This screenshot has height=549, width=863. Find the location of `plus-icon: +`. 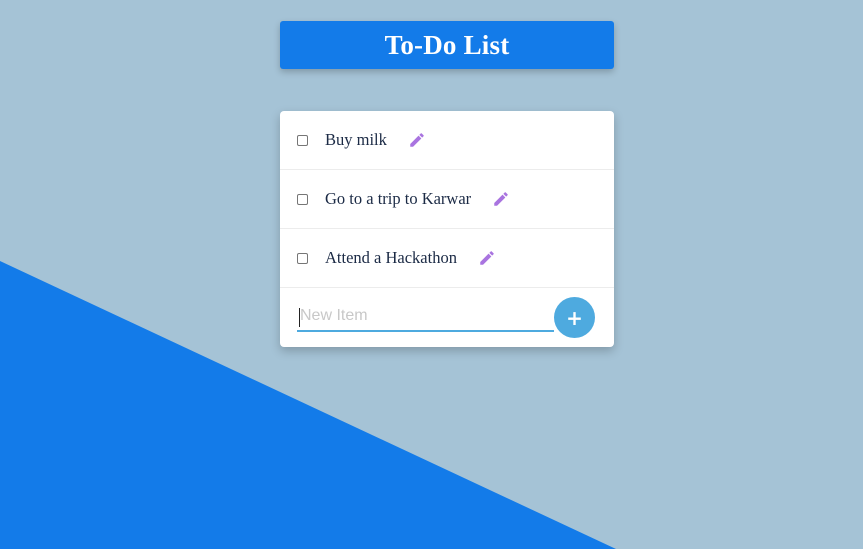

plus-icon: + is located at coordinates (574, 317).